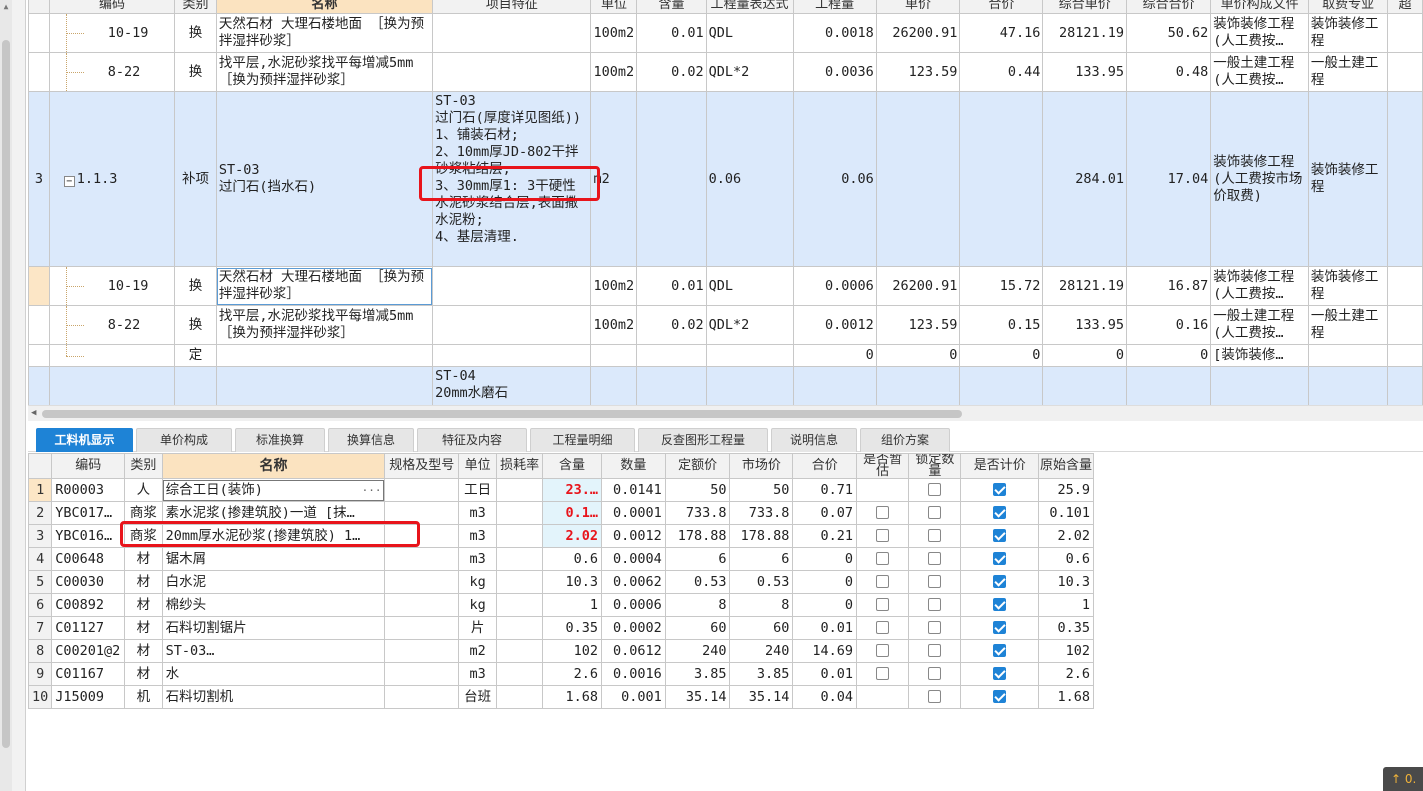 The height and width of the screenshot is (791, 1423). Describe the element at coordinates (371, 440) in the screenshot. I see `tab-conversion-info: 换算信息` at that location.